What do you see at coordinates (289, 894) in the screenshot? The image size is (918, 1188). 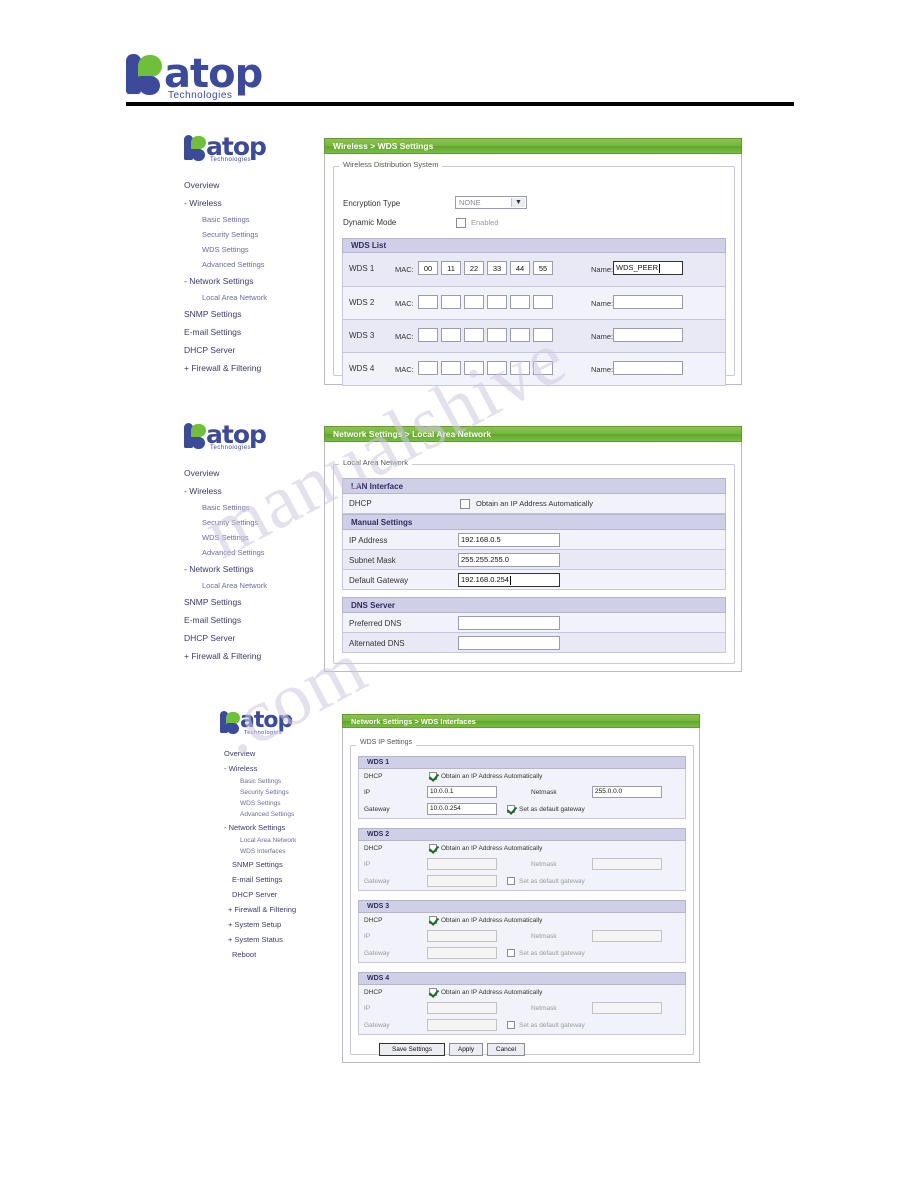 I see `sidebar3-item-dhcp-server: DHCP Server` at bounding box center [289, 894].